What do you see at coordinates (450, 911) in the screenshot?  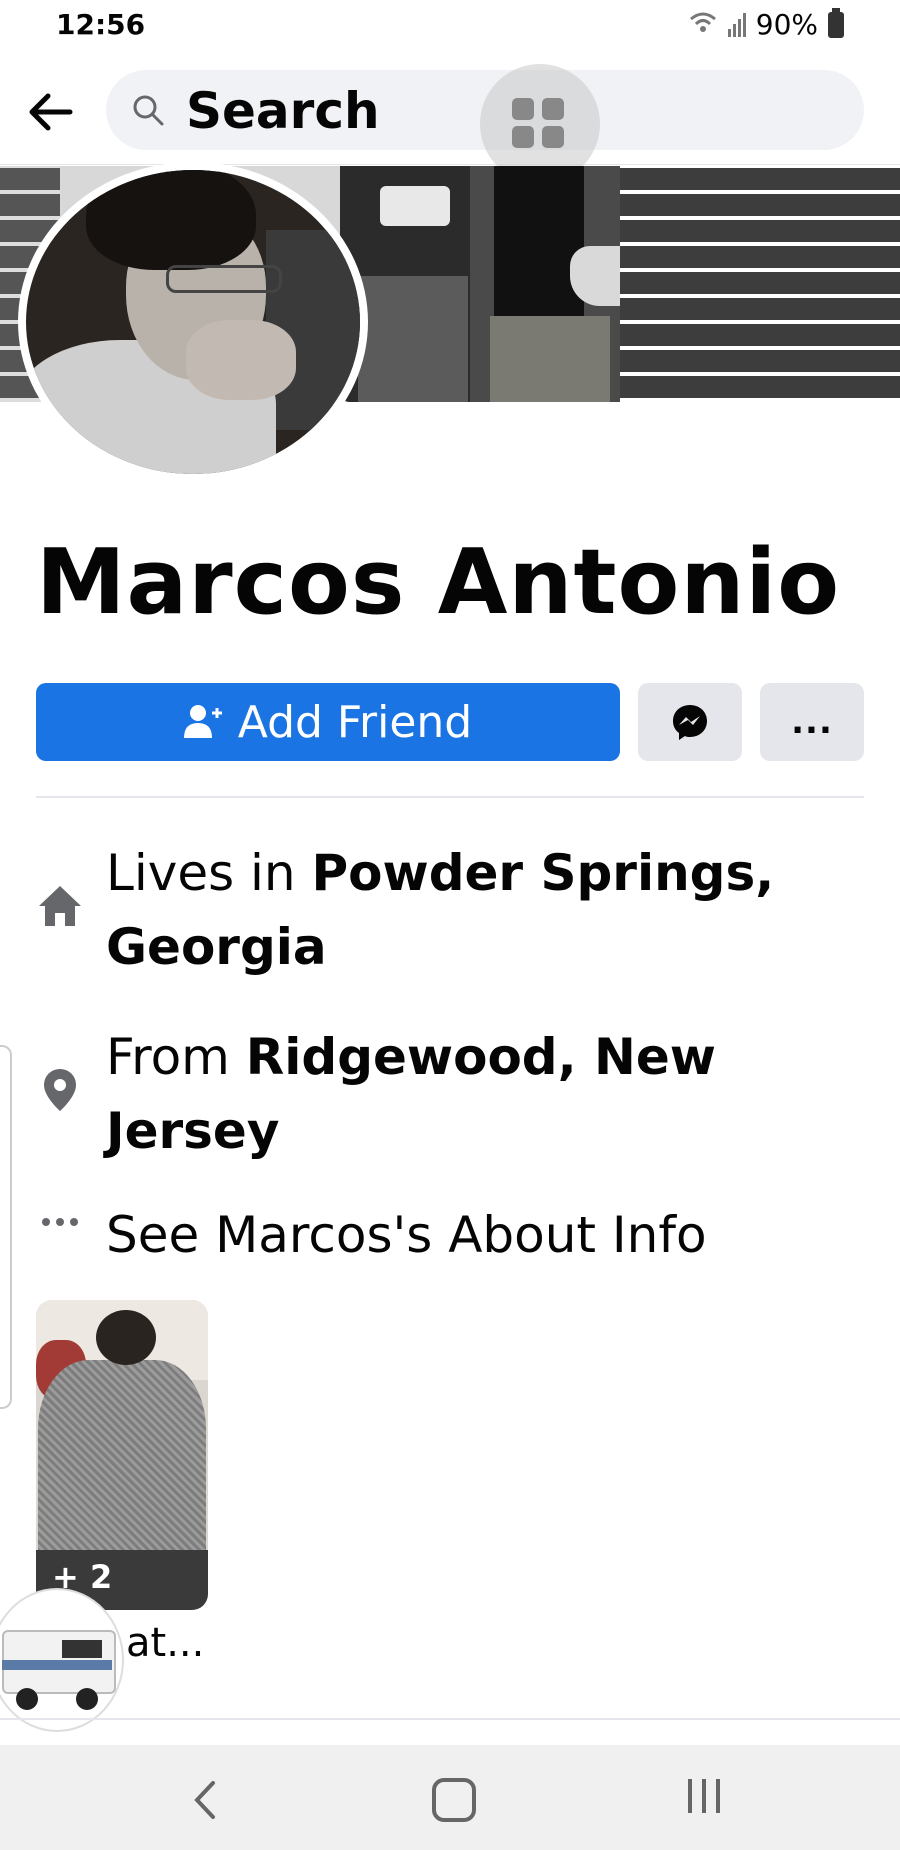 I see `detail-lives-in: Lives in Powder Springs, Georgia` at bounding box center [450, 911].